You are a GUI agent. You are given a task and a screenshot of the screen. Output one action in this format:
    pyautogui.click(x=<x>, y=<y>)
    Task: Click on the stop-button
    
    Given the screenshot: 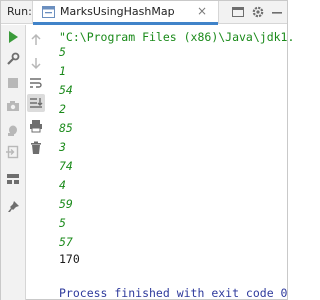 What is the action you would take?
    pyautogui.click(x=13, y=83)
    